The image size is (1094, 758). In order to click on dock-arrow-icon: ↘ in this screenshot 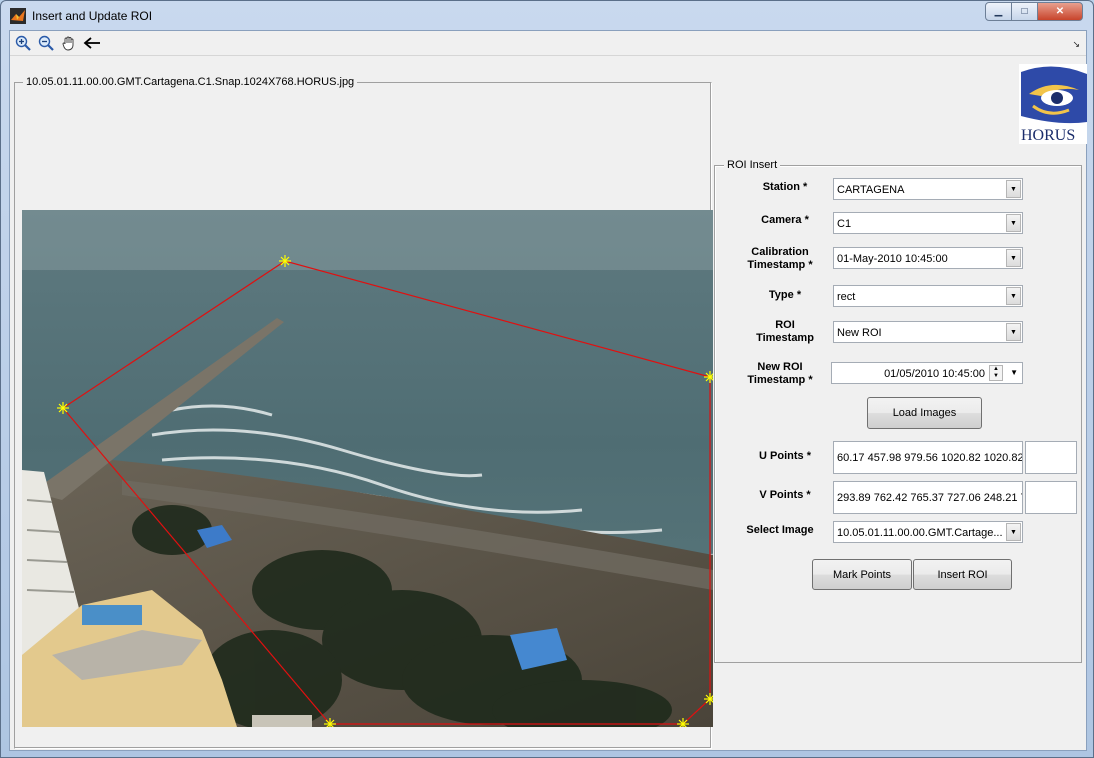, I will do `click(1076, 44)`.